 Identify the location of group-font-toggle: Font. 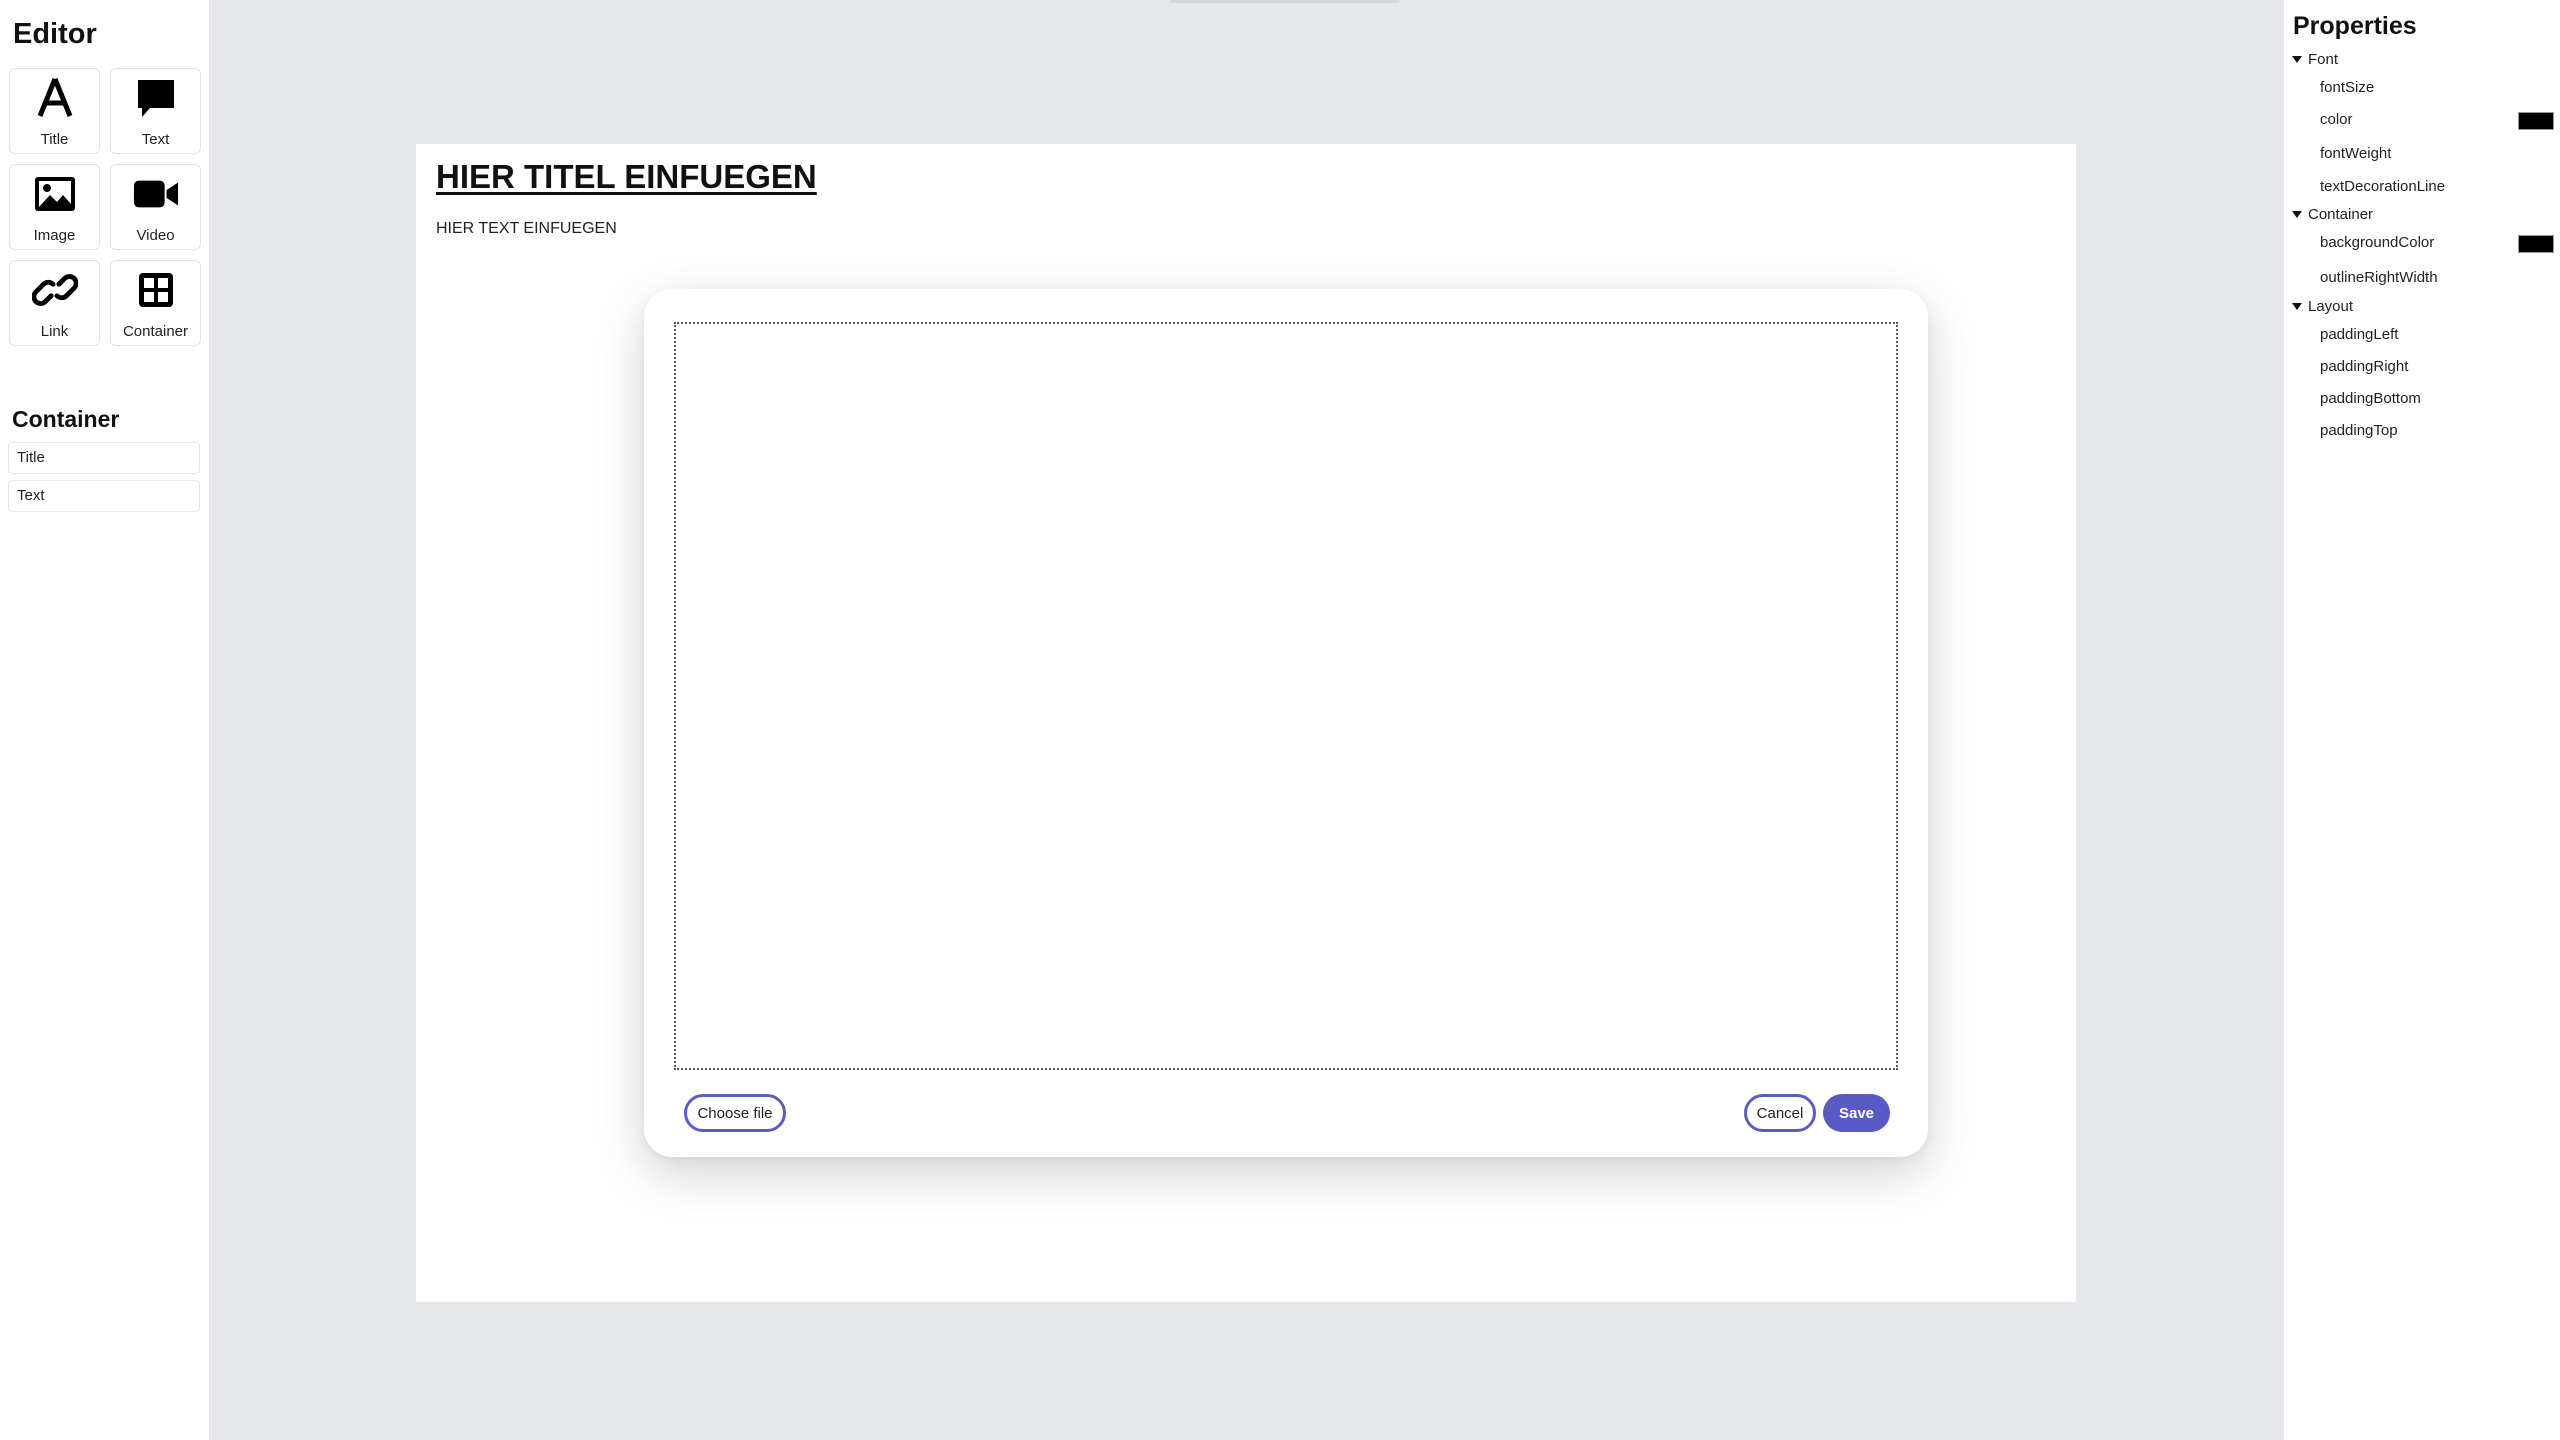
(2315, 59).